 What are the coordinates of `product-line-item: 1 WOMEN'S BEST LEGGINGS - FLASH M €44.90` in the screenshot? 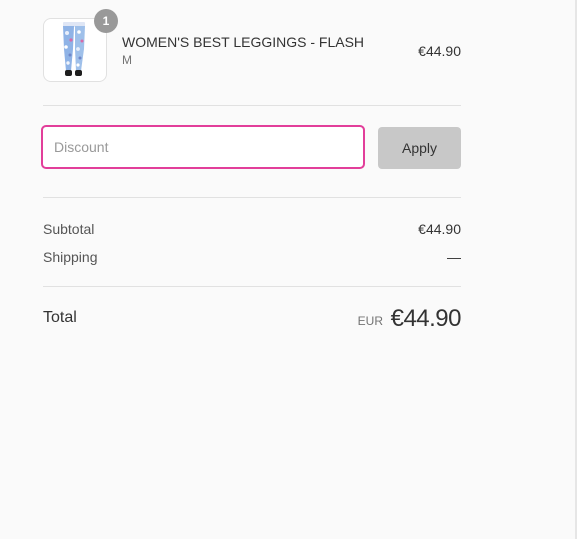 It's located at (252, 46).